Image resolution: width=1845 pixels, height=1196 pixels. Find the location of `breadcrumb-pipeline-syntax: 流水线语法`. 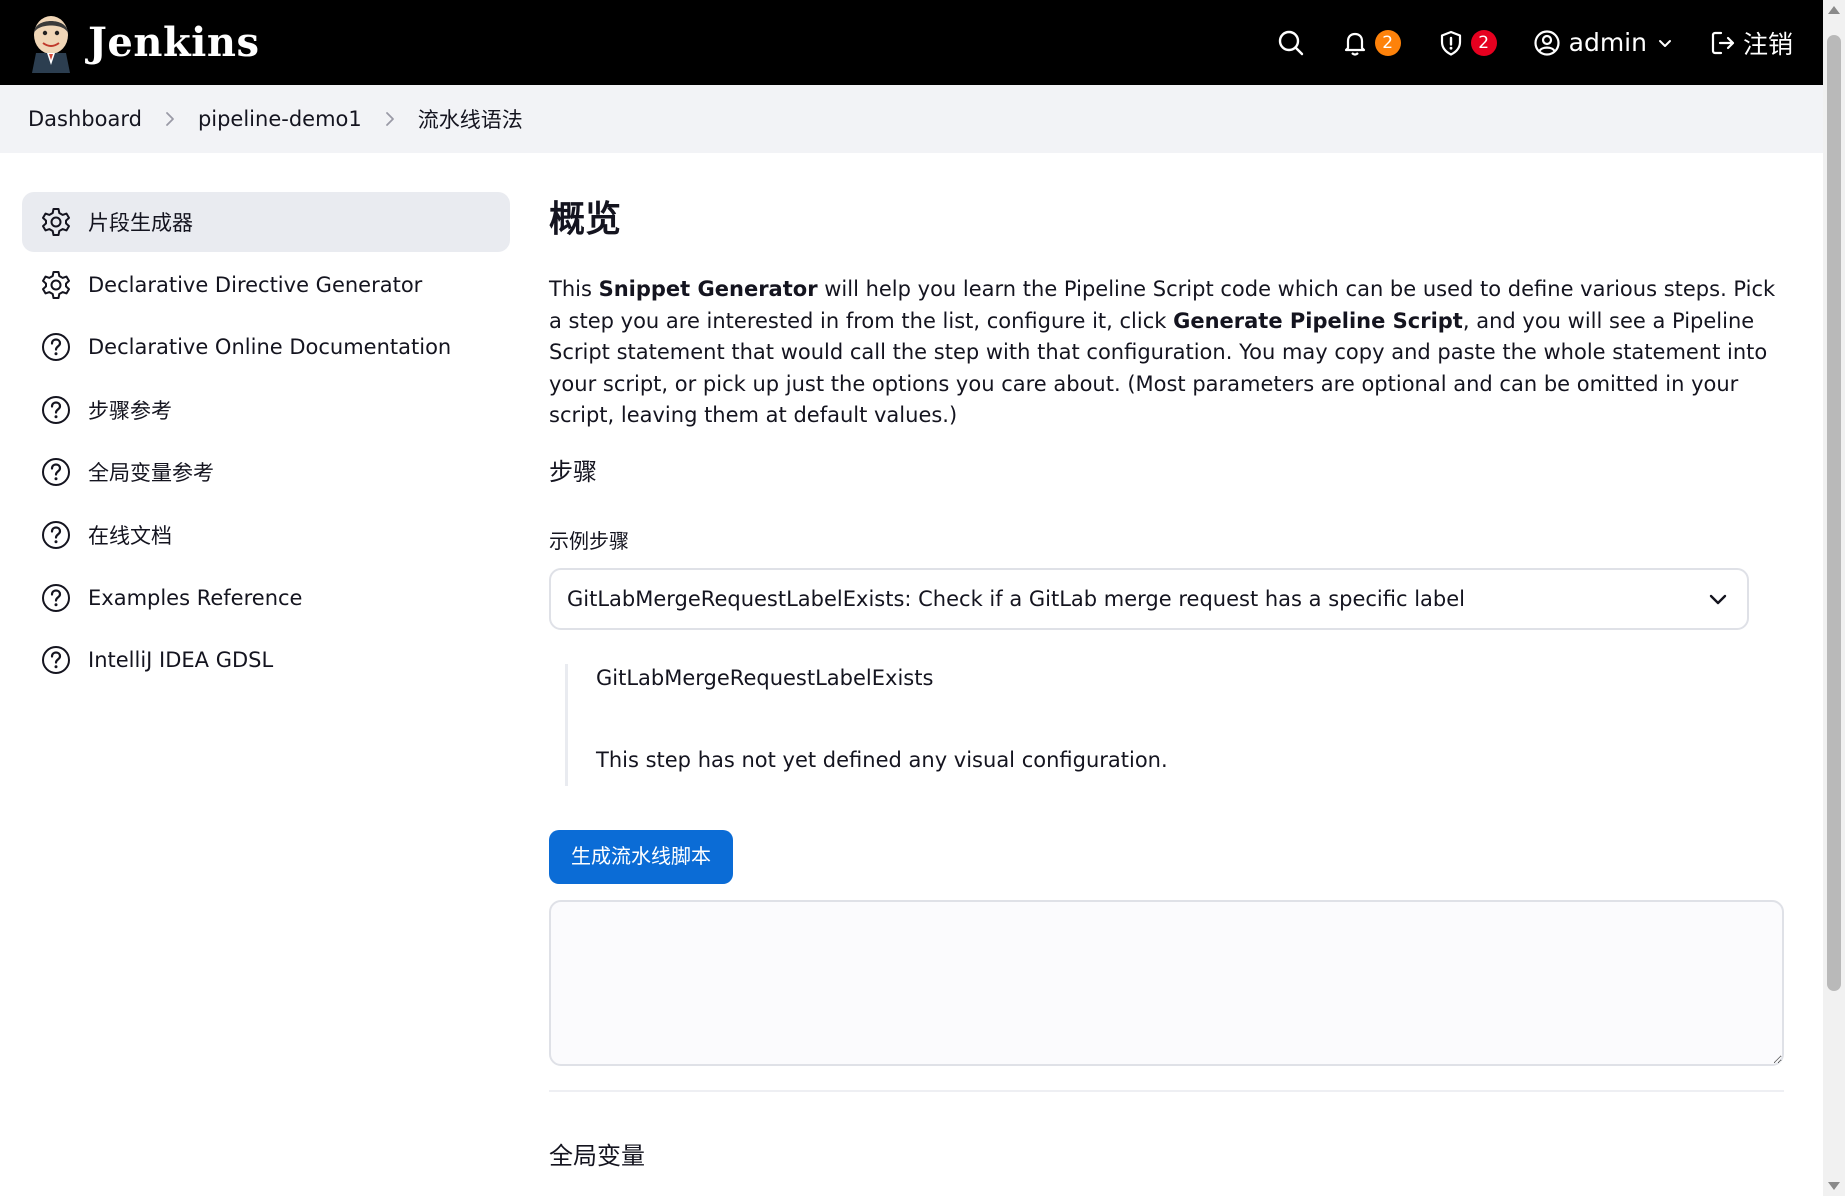

breadcrumb-pipeline-syntax: 流水线语法 is located at coordinates (470, 119).